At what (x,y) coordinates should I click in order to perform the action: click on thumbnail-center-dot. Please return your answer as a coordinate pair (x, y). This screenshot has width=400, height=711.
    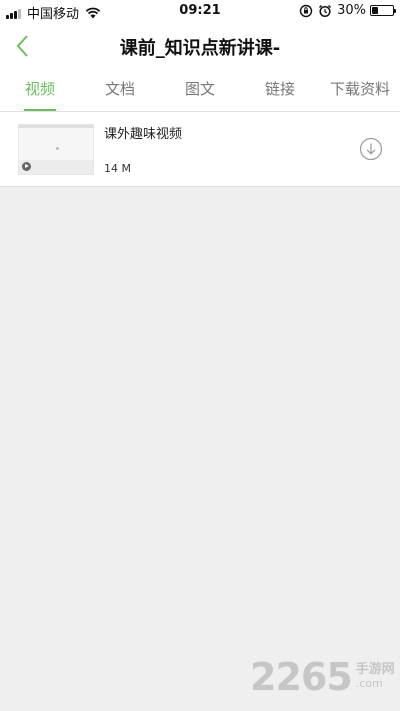
    Looking at the image, I should click on (57, 148).